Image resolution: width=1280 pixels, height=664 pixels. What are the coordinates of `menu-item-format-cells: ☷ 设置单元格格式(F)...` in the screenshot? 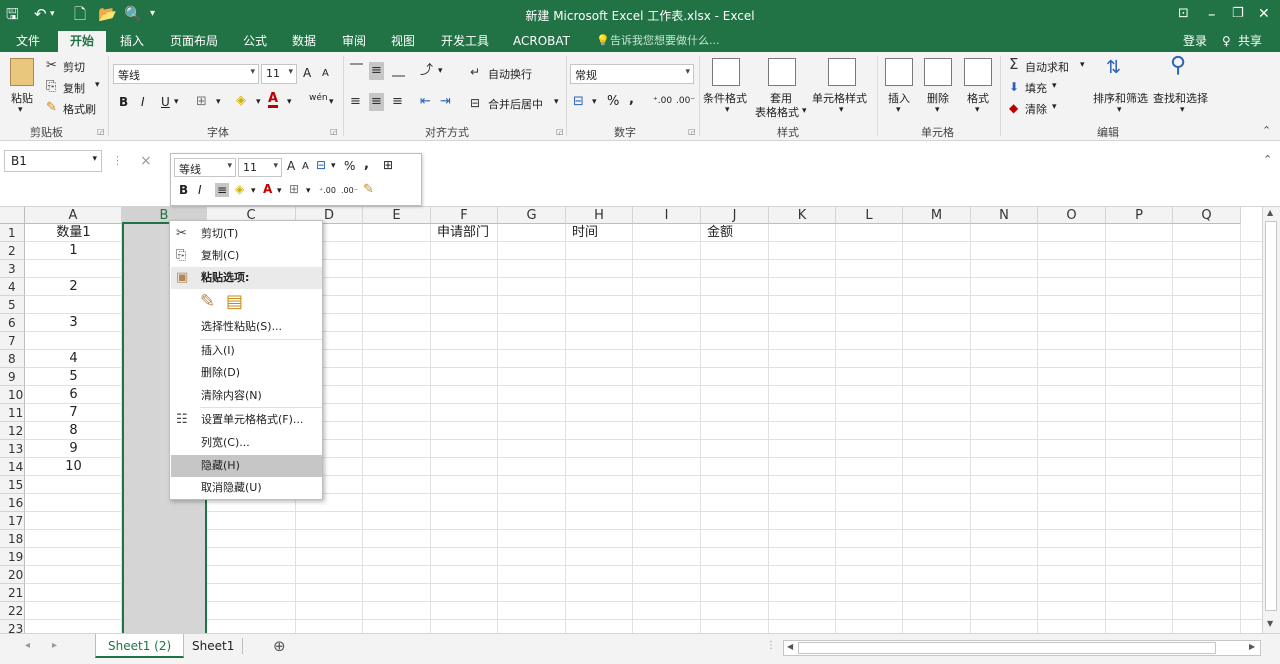 It's located at (246, 420).